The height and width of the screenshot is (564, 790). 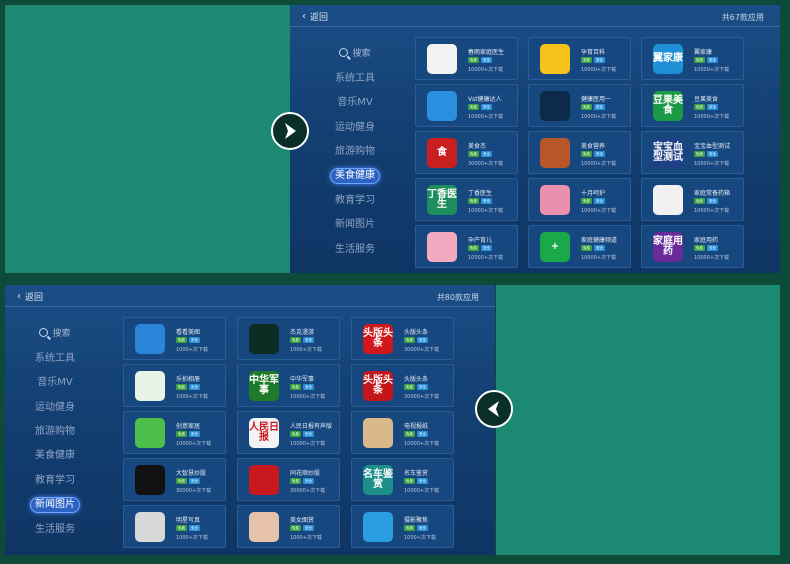 I want to click on app-card: 美女图赏 免费 安全 1000+次下载, so click(x=288, y=526).